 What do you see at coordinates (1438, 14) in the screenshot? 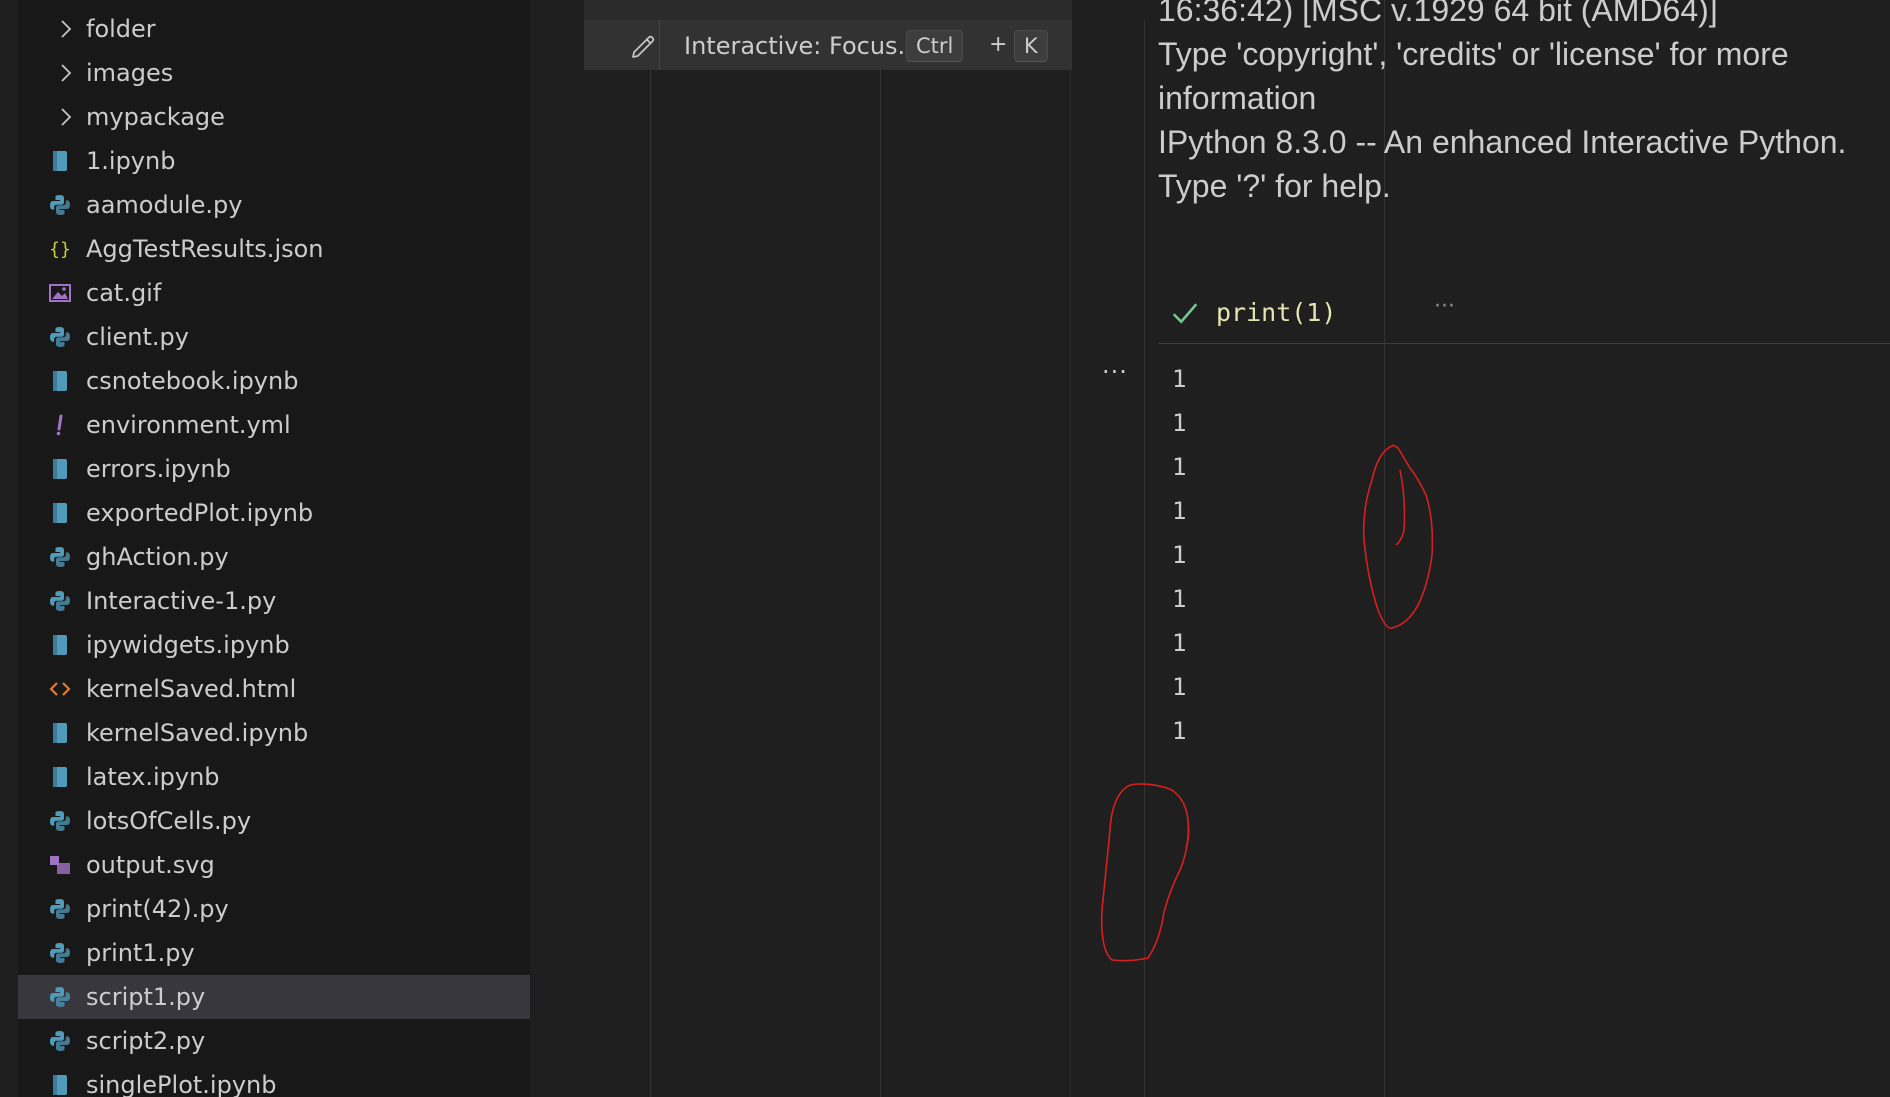
I see `banner-line: 16:36:42) [MSC v.1929 64 bit (AMD64)]` at bounding box center [1438, 14].